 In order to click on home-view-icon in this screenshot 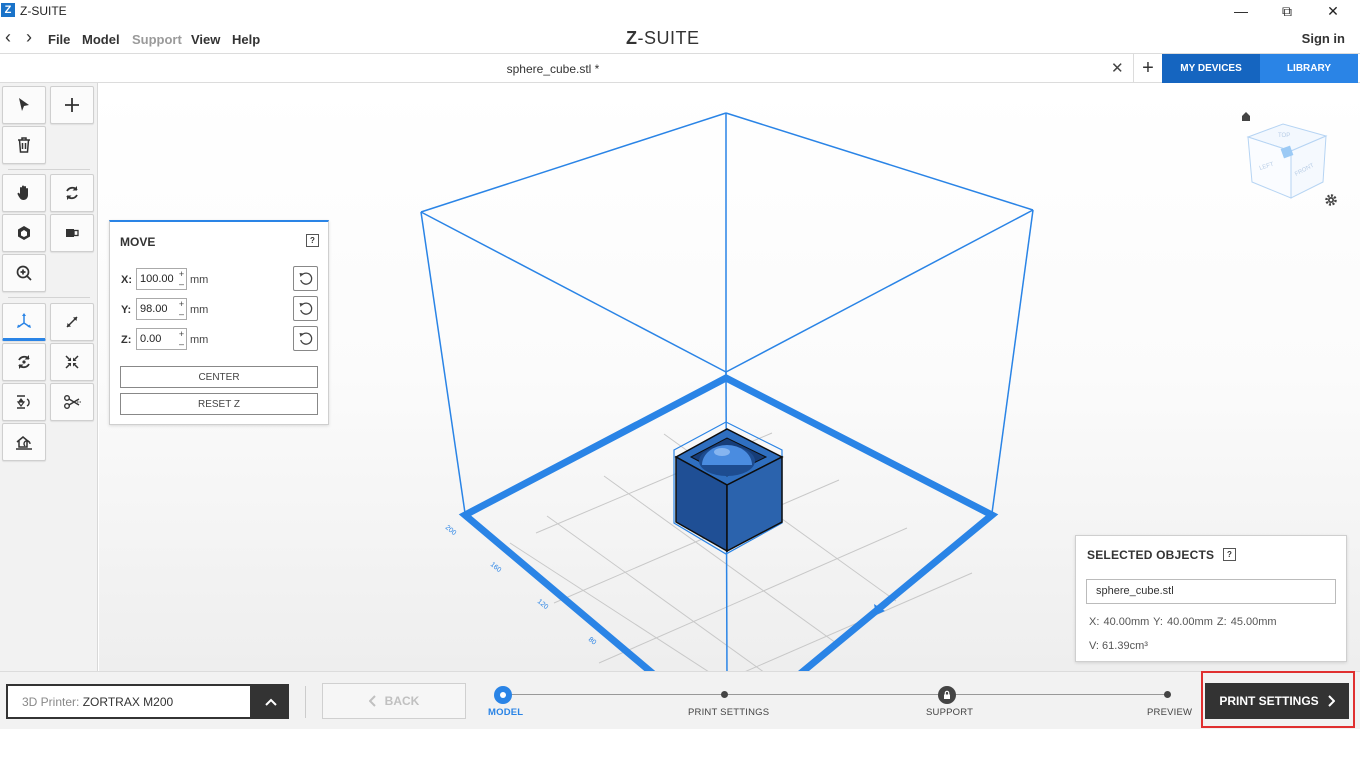, I will do `click(1246, 116)`.